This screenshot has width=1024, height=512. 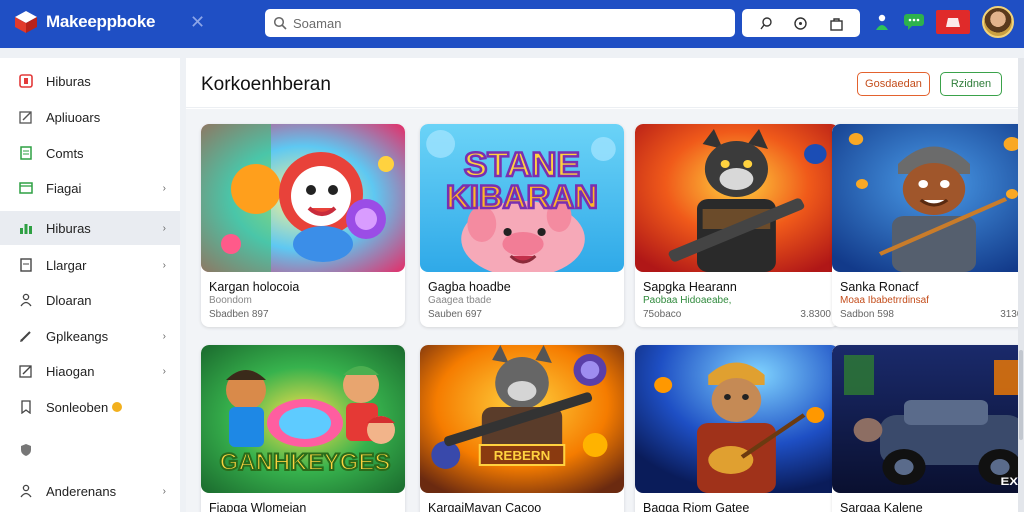 I want to click on secondary-action-button: Rzidnen, so click(x=971, y=84).